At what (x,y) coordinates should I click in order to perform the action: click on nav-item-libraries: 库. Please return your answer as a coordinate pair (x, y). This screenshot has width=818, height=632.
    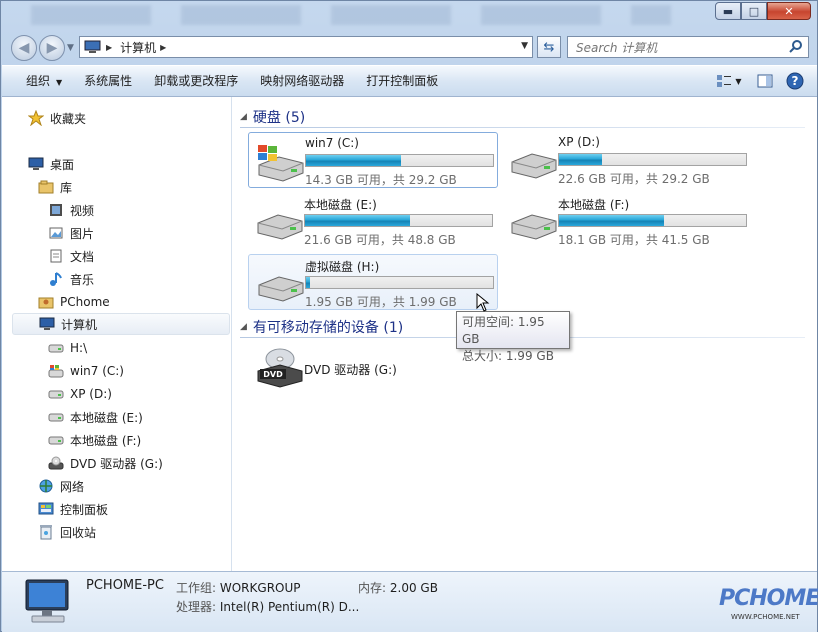
    Looking at the image, I should click on (55, 187).